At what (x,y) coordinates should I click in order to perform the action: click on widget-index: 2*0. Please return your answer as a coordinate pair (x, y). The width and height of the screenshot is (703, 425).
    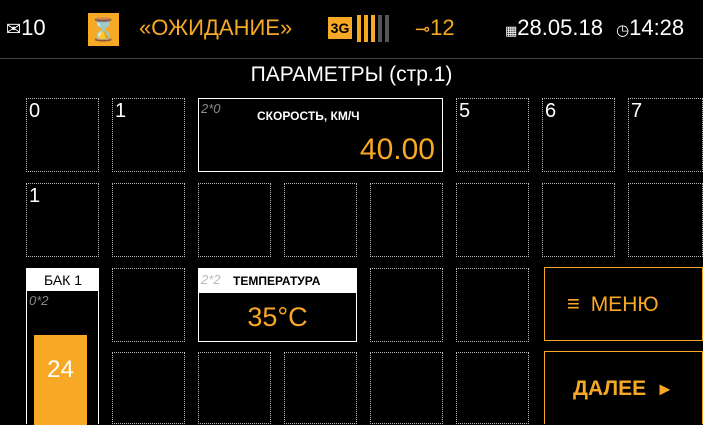
    Looking at the image, I should click on (211, 108).